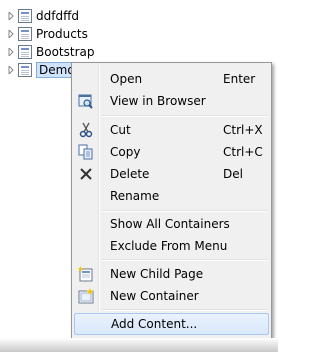 The image size is (320, 352). What do you see at coordinates (57, 15) in the screenshot?
I see `tree-item-label: ddfdffd` at bounding box center [57, 15].